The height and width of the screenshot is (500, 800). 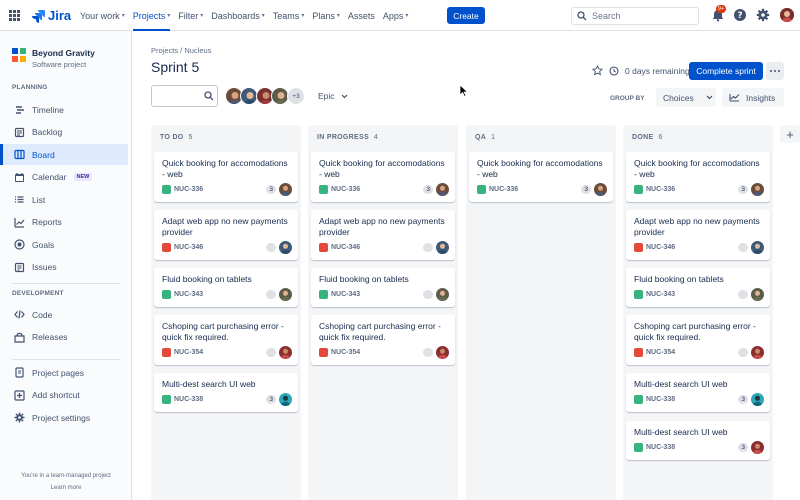 I want to click on settings-gear-icon, so click(x=763, y=15).